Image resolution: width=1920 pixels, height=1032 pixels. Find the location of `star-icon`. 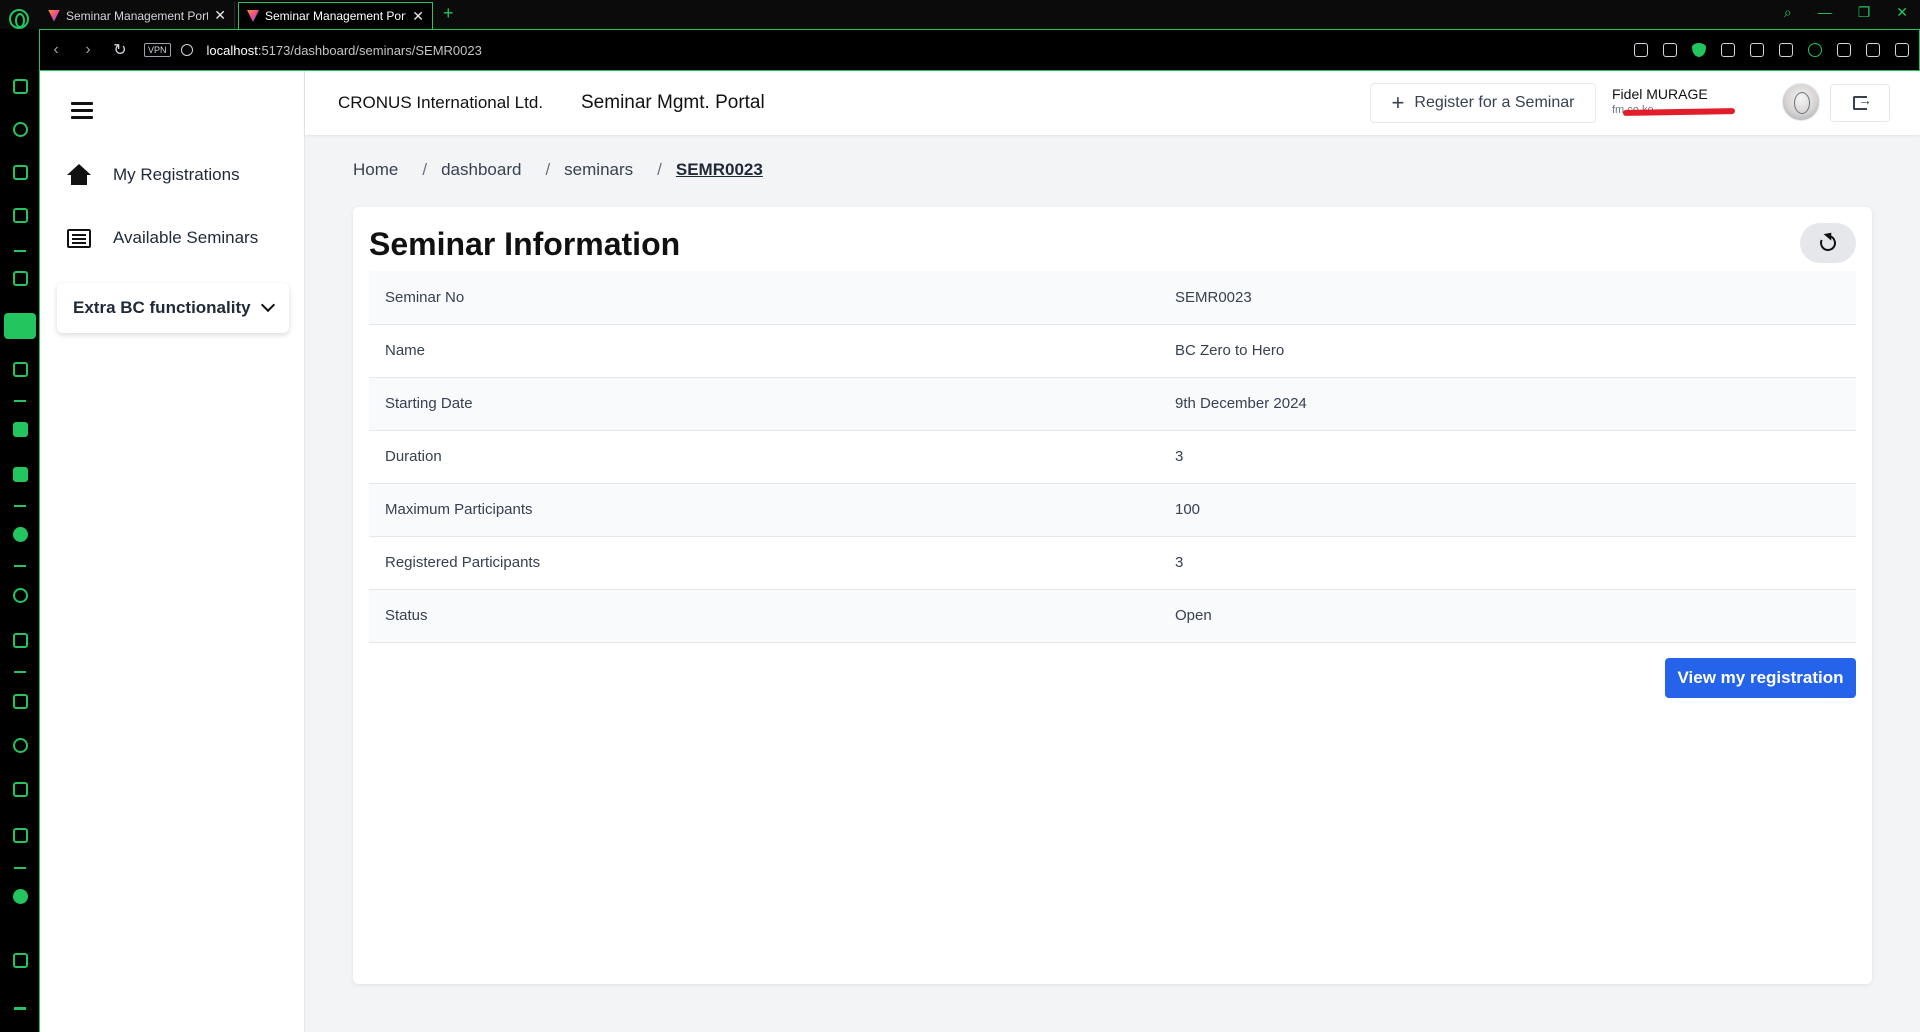

star-icon is located at coordinates (20, 369).